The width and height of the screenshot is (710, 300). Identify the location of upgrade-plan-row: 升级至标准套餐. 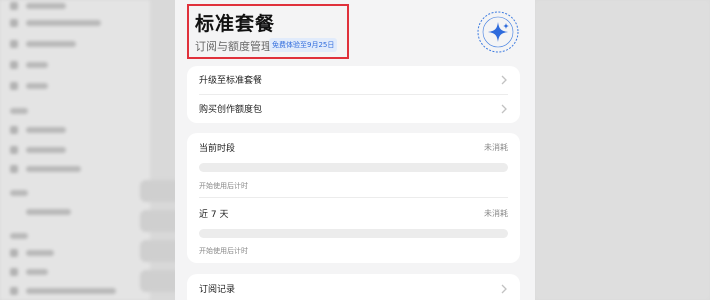
(353, 80).